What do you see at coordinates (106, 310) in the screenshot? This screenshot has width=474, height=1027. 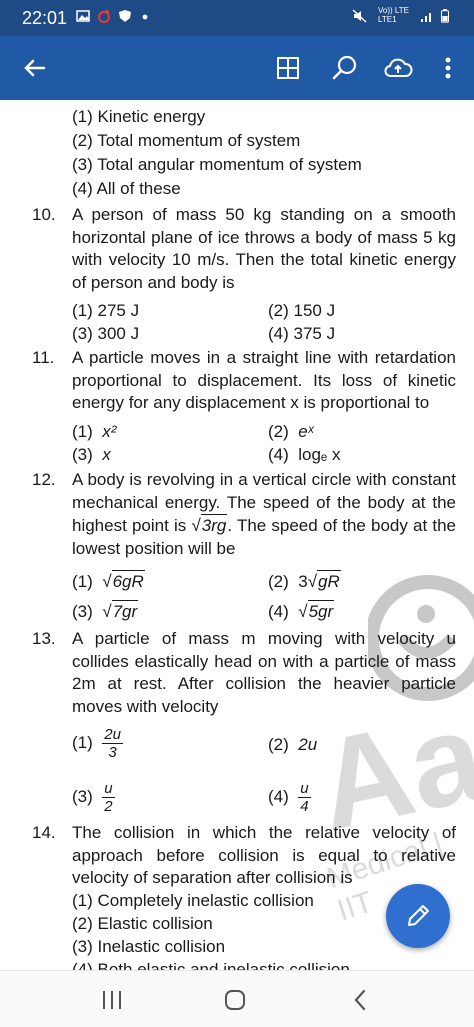 I see `q10-option-1: (1) 275 J` at bounding box center [106, 310].